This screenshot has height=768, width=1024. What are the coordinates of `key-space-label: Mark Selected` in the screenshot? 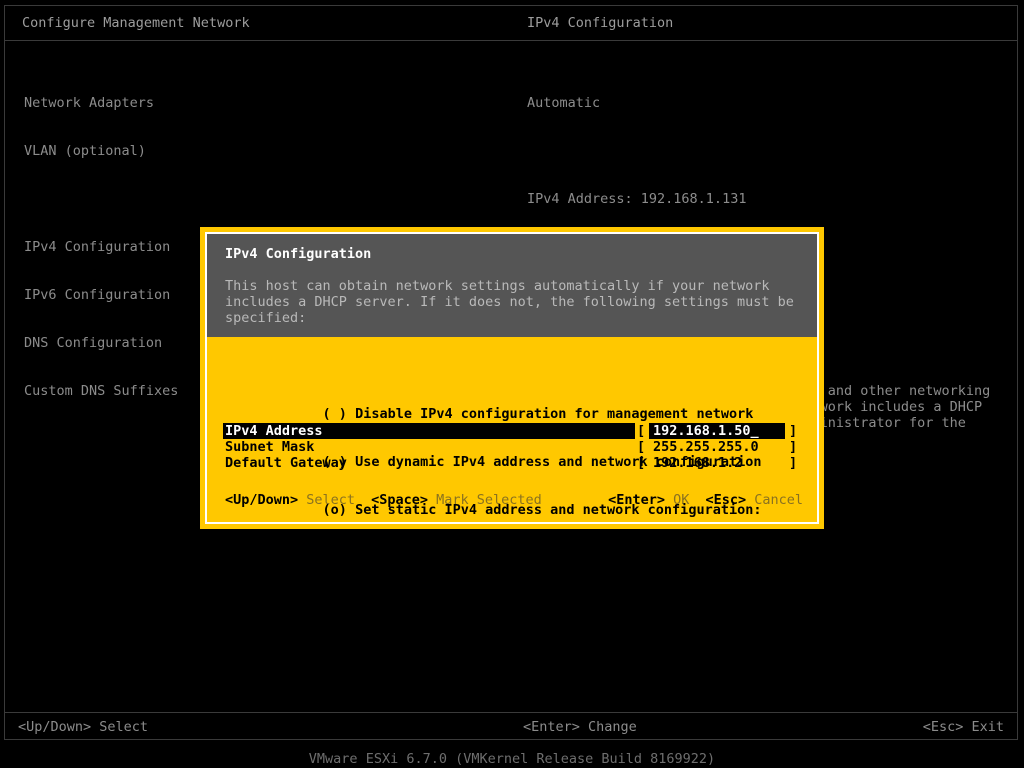 It's located at (489, 500).